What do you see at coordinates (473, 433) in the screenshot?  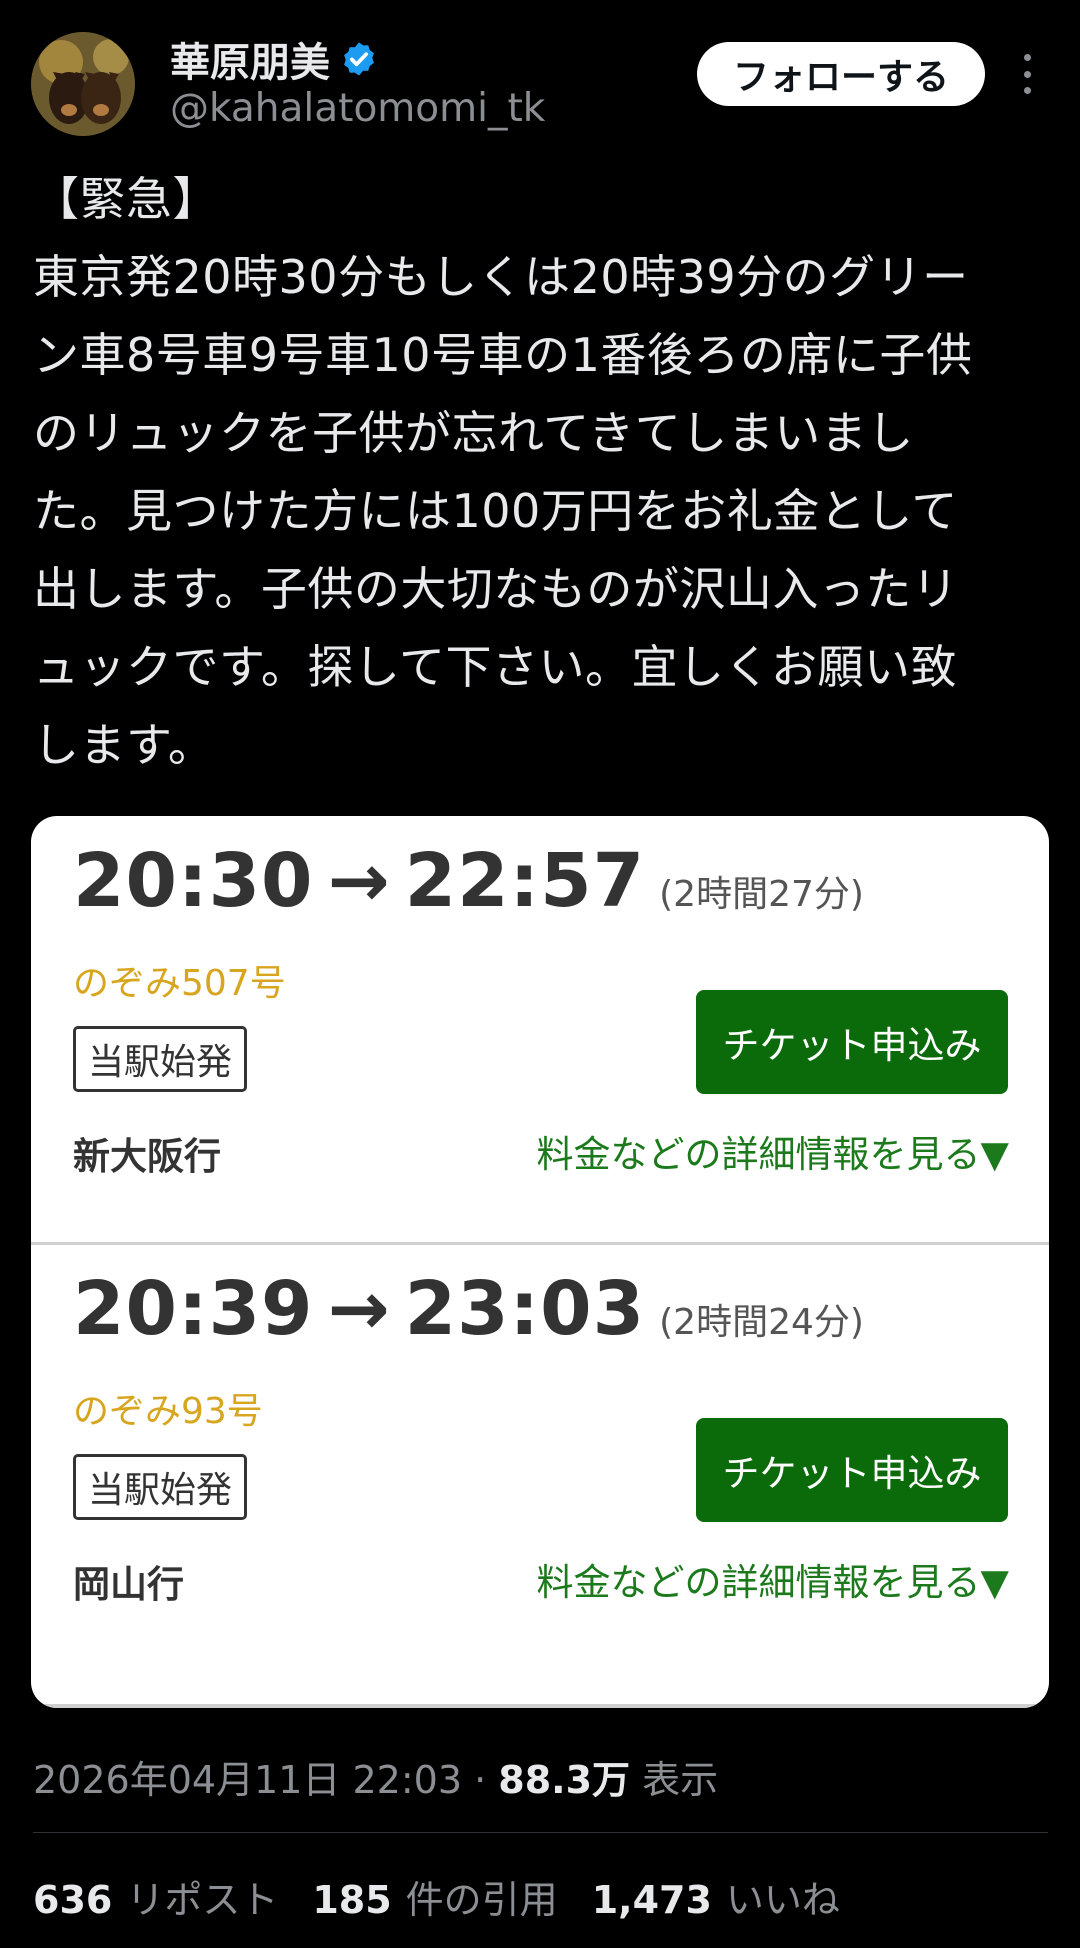 I see `tweet-line: のリュックを子供が忘れてきてしまいまし` at bounding box center [473, 433].